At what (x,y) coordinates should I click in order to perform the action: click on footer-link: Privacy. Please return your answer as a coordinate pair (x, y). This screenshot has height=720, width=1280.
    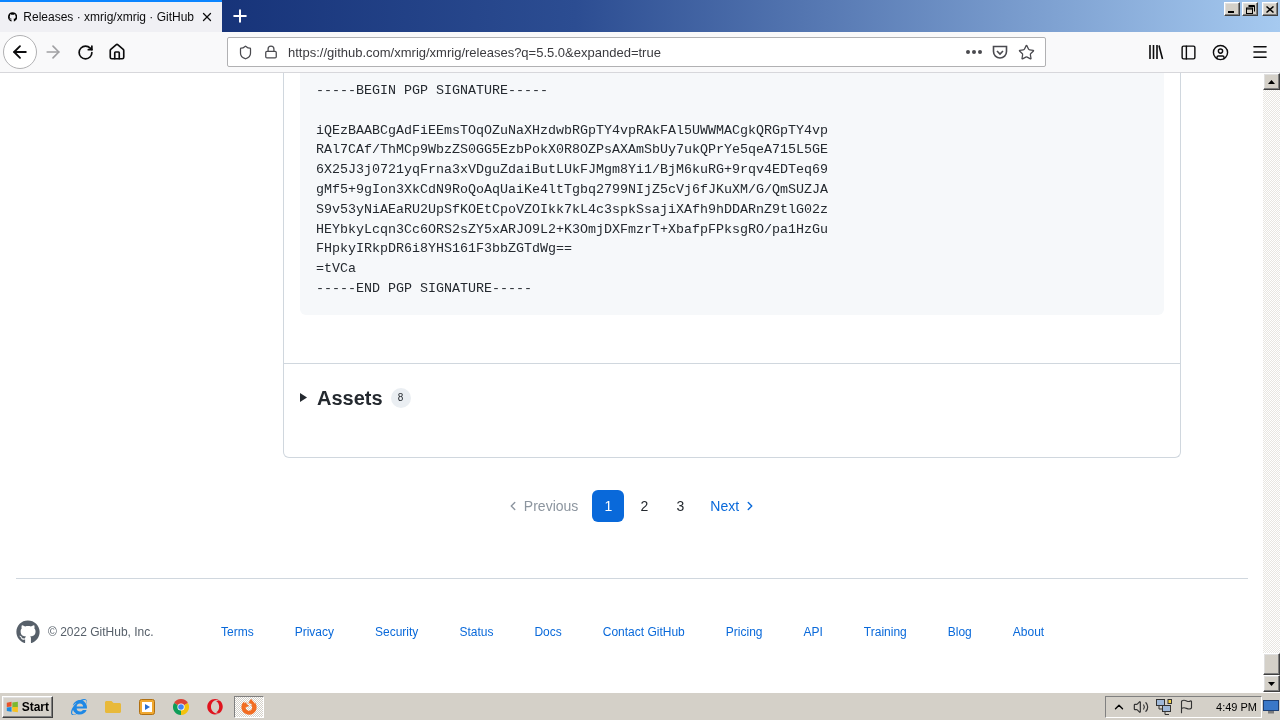
    Looking at the image, I should click on (314, 631).